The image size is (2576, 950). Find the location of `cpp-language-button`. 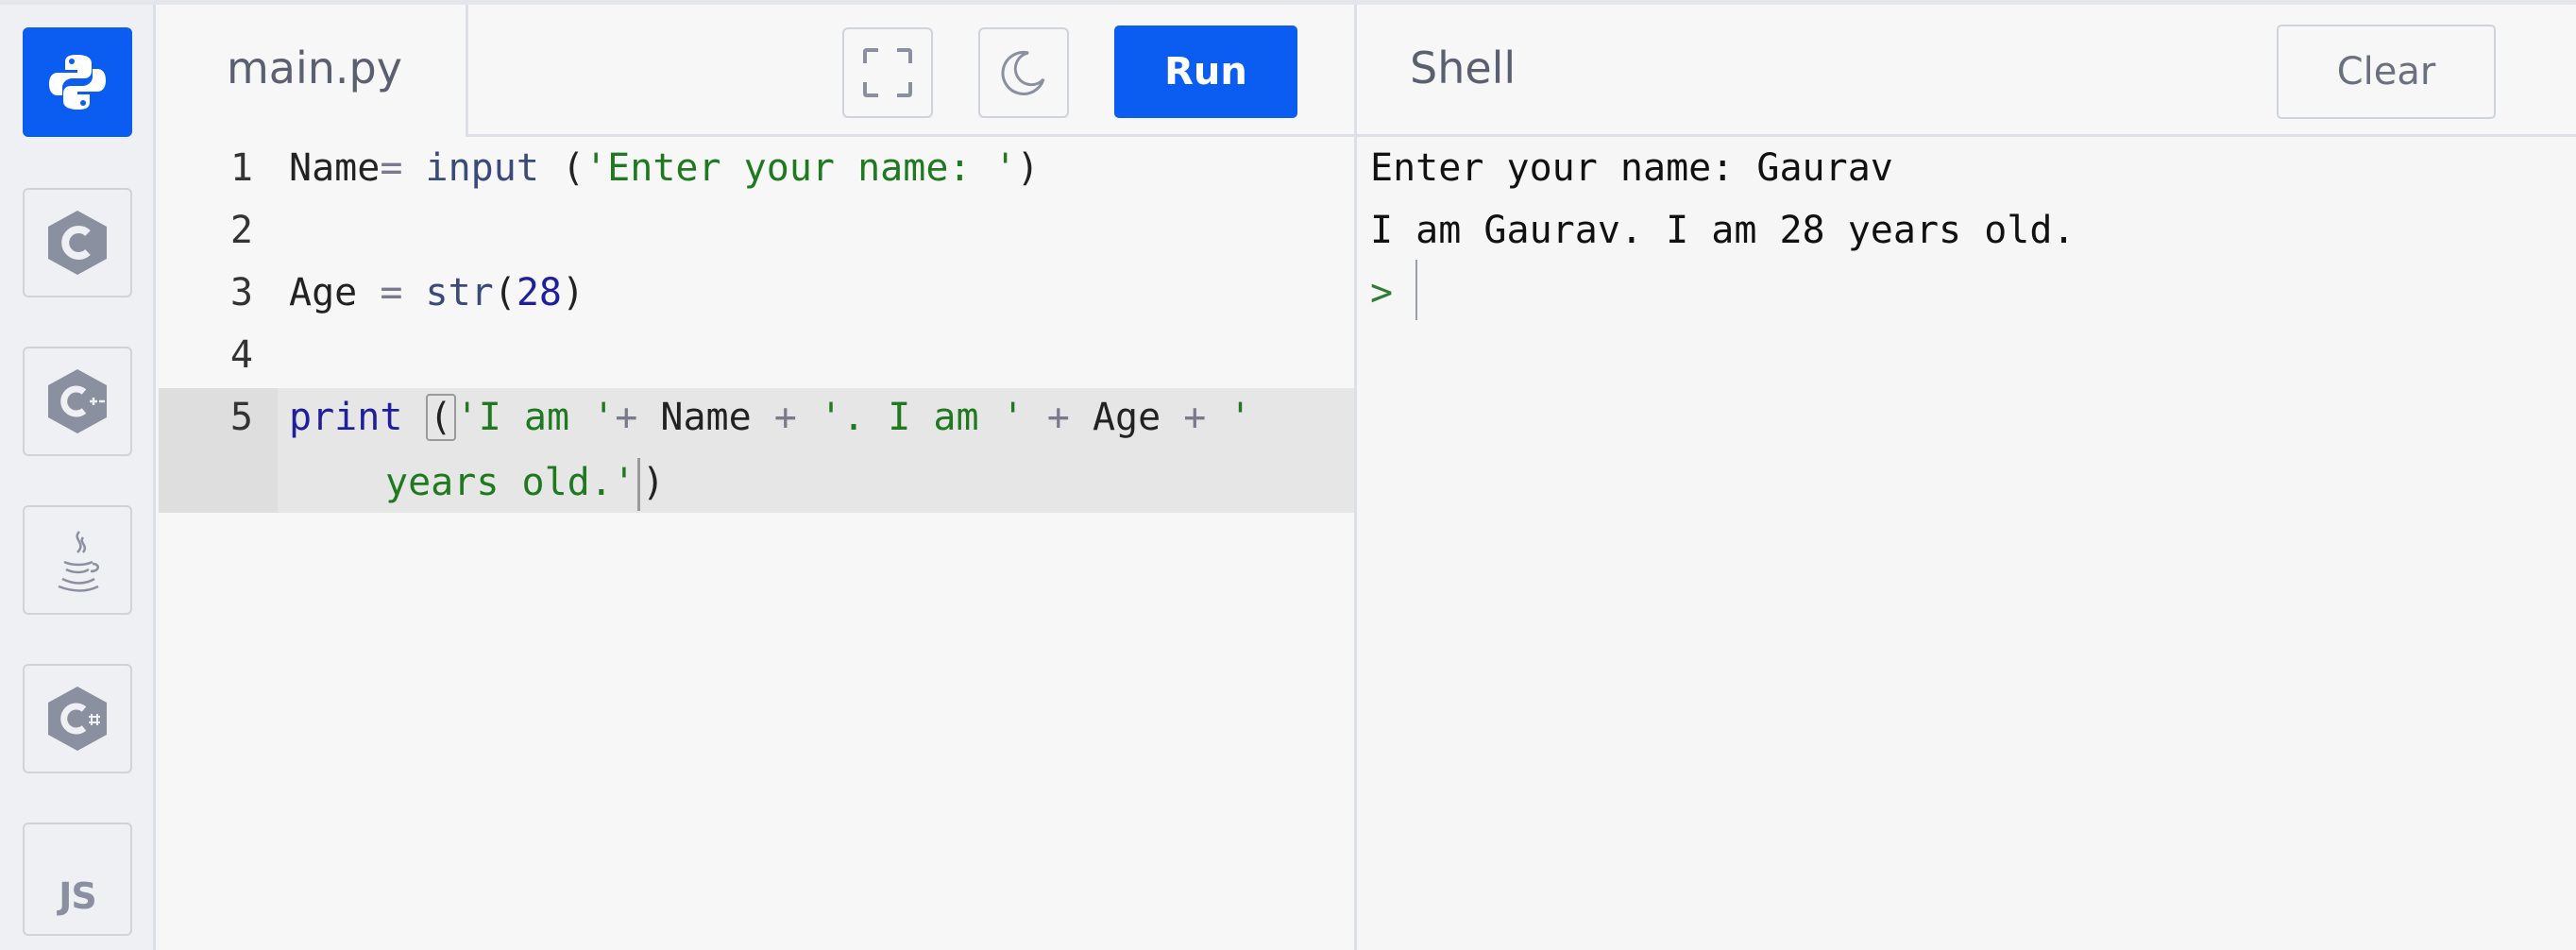

cpp-language-button is located at coordinates (77, 401).